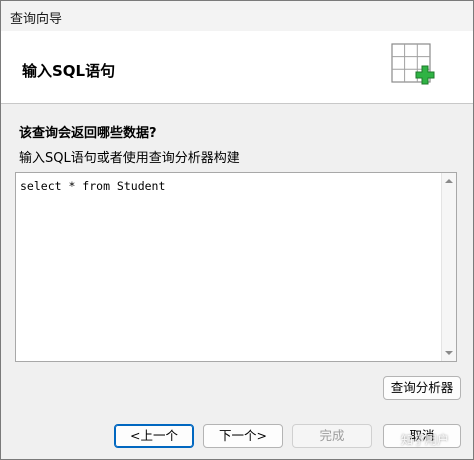 The height and width of the screenshot is (460, 474). I want to click on sql-text: select * from Student, so click(93, 186).